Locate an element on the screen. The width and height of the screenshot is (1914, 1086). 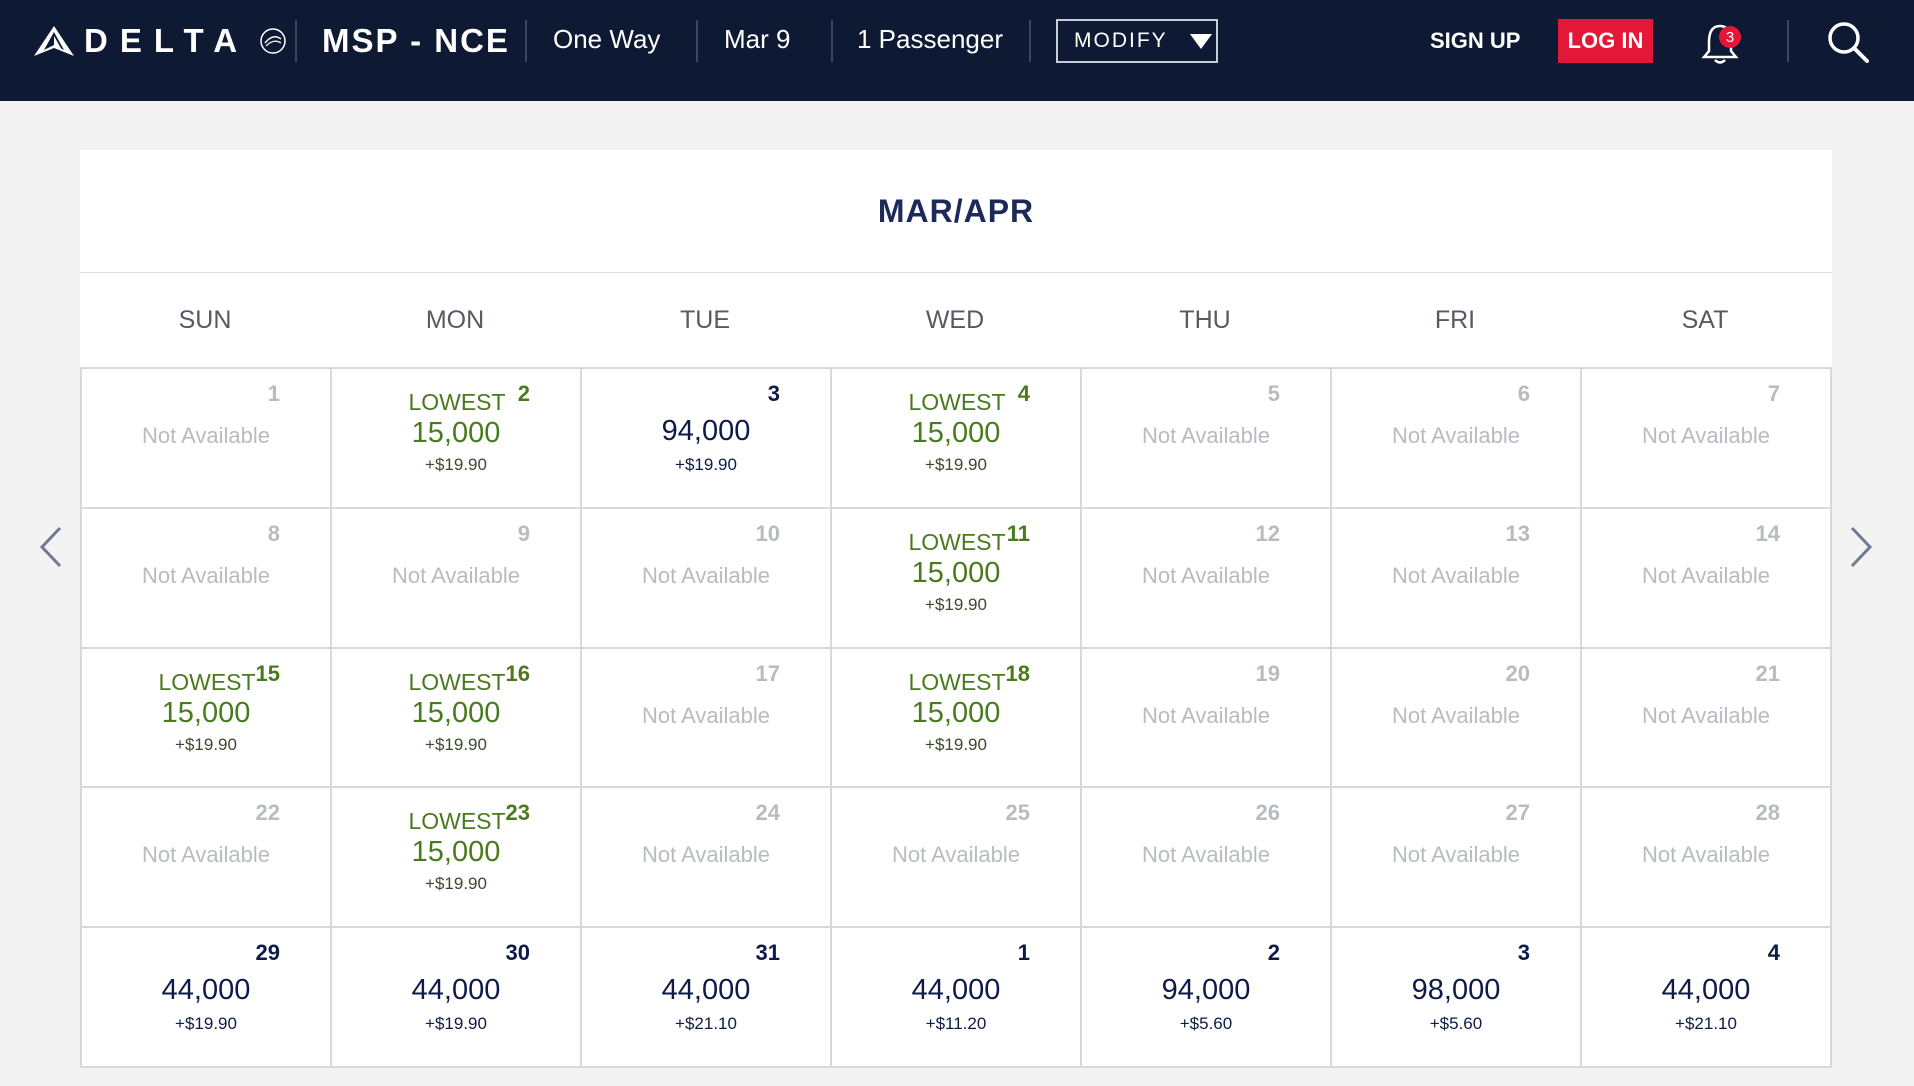
calendar-day-cell: 4 44,000 +$21.10 is located at coordinates (1707, 998).